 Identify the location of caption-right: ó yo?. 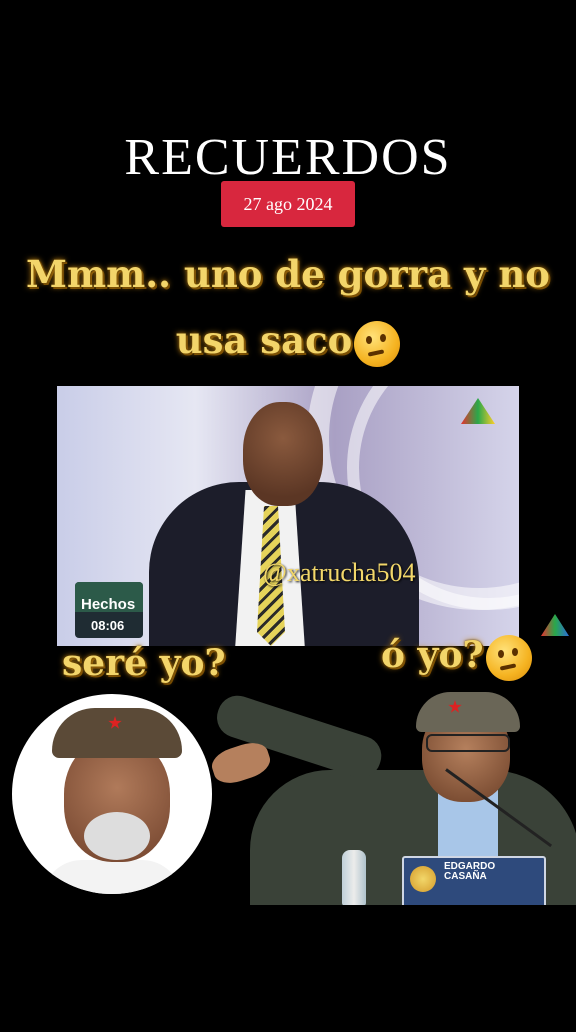
(456, 657).